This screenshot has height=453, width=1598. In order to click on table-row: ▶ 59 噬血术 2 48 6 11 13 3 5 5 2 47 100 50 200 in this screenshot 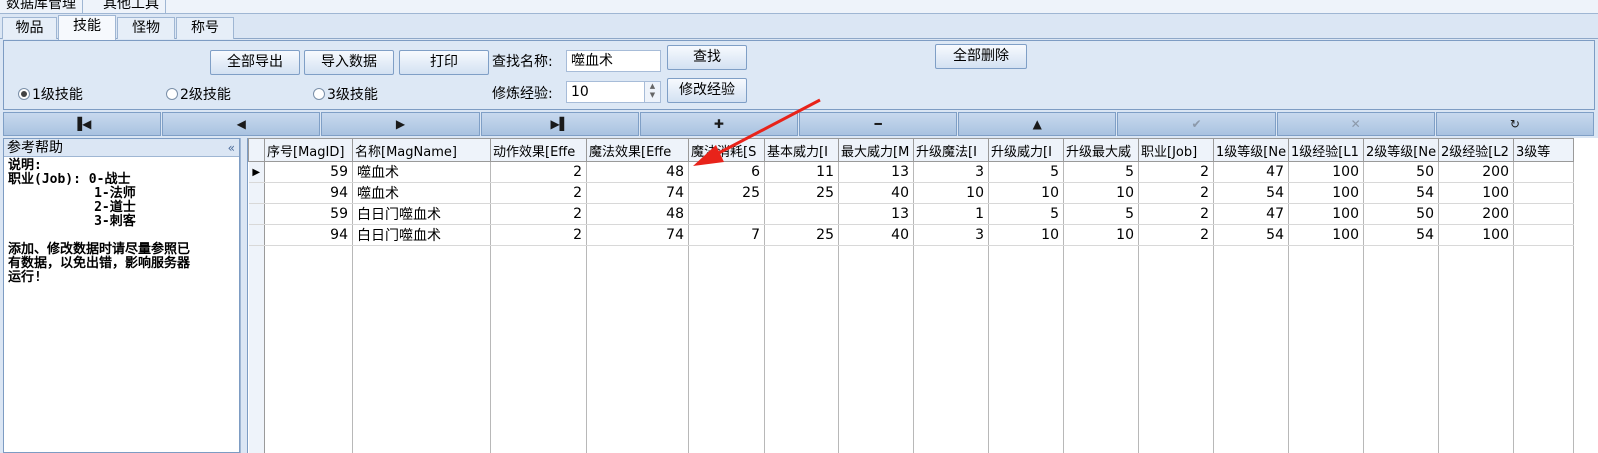, I will do `click(911, 172)`.